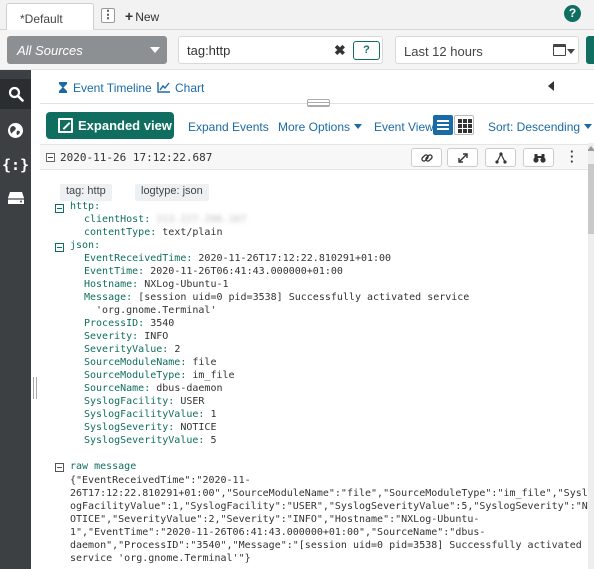 The height and width of the screenshot is (569, 594). I want to click on open-event-button, so click(462, 157).